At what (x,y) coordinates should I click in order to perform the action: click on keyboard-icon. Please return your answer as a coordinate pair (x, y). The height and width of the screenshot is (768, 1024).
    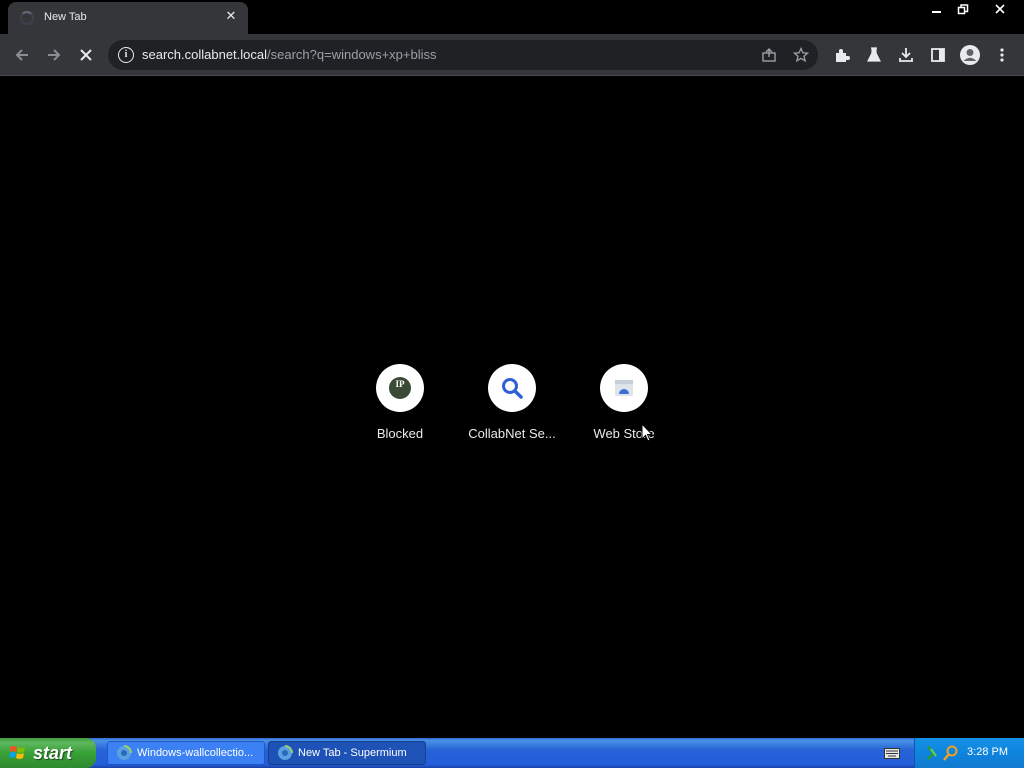
    Looking at the image, I should click on (892, 753).